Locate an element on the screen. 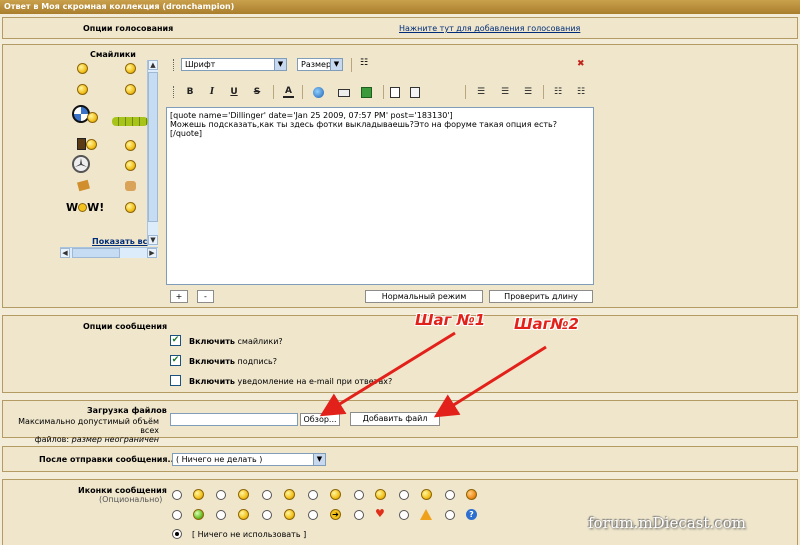  forum-watermark: forum.mDiecast.com is located at coordinates (667, 523).